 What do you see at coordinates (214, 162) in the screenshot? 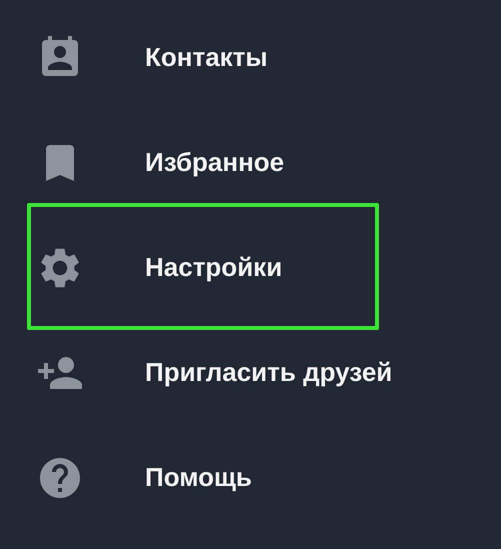
I see `menu-item-label: Избранное` at bounding box center [214, 162].